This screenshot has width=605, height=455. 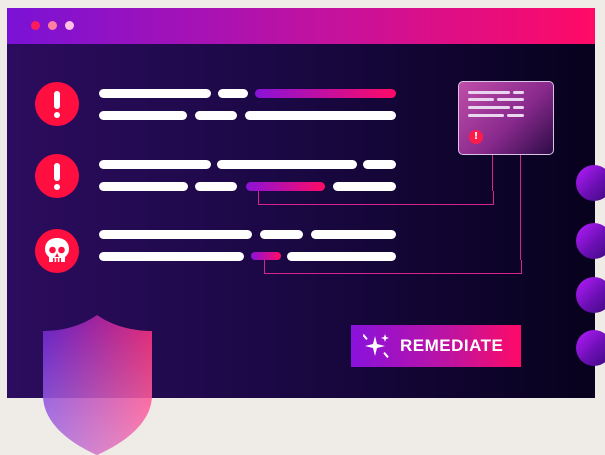 What do you see at coordinates (52, 25) in the screenshot?
I see `minimize-window-dot` at bounding box center [52, 25].